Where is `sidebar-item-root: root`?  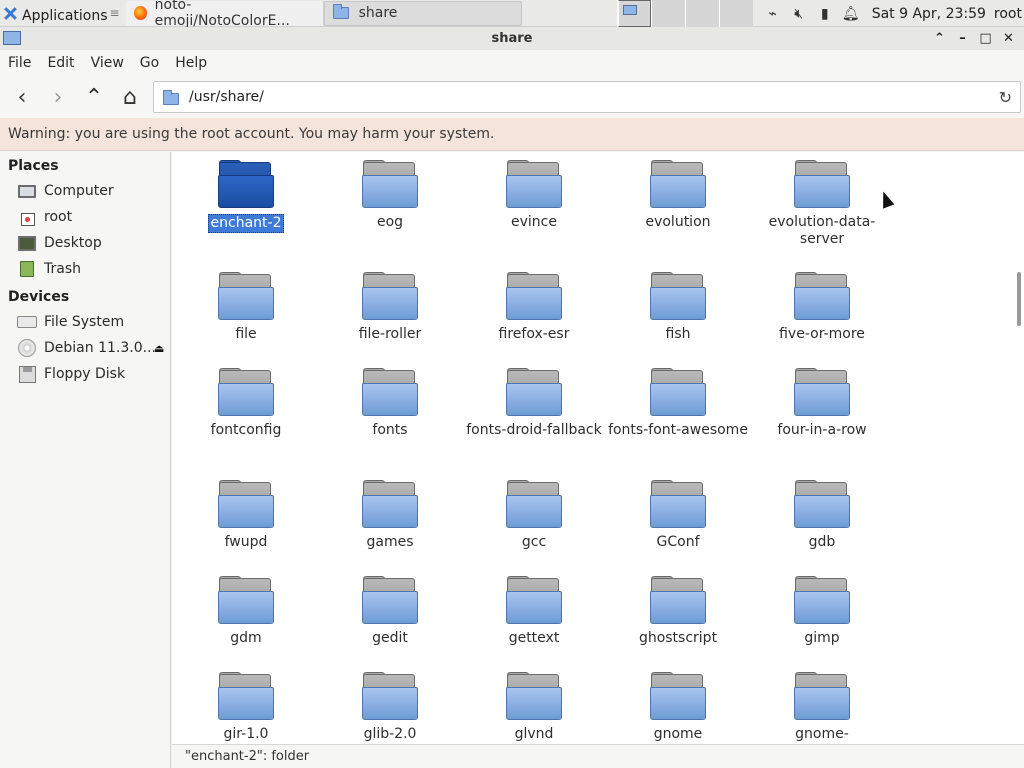
sidebar-item-root: root is located at coordinates (85, 217).